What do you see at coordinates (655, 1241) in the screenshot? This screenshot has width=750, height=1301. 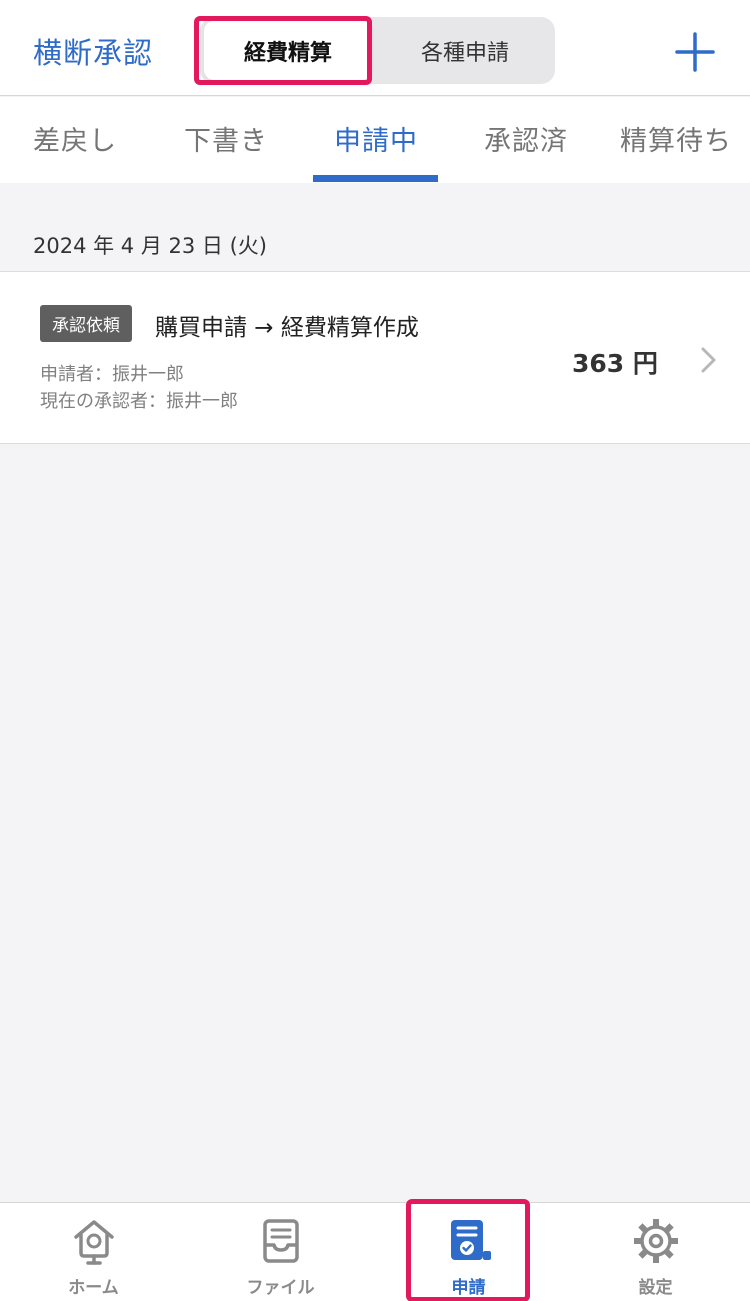 I see `gear-icon` at bounding box center [655, 1241].